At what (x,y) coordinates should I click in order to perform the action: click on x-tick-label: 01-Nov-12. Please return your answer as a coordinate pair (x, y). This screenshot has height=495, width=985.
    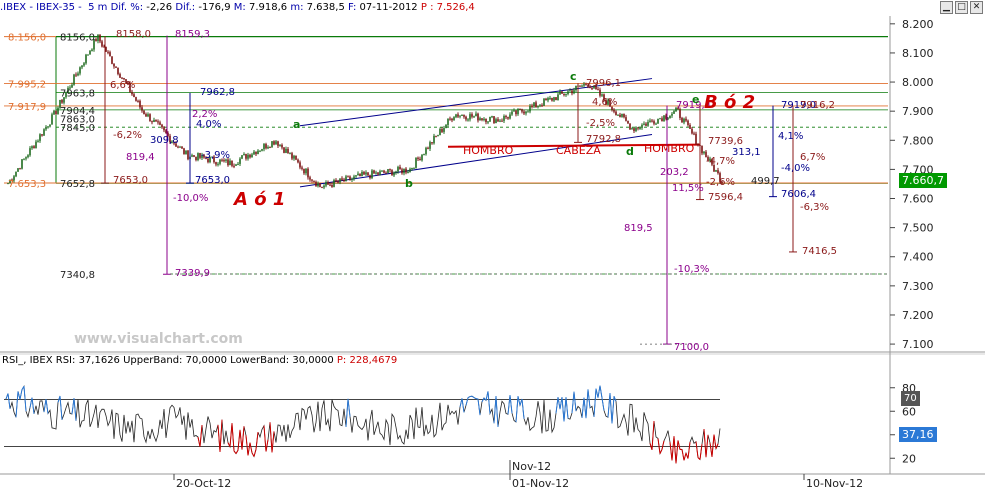
    Looking at the image, I should click on (540, 483).